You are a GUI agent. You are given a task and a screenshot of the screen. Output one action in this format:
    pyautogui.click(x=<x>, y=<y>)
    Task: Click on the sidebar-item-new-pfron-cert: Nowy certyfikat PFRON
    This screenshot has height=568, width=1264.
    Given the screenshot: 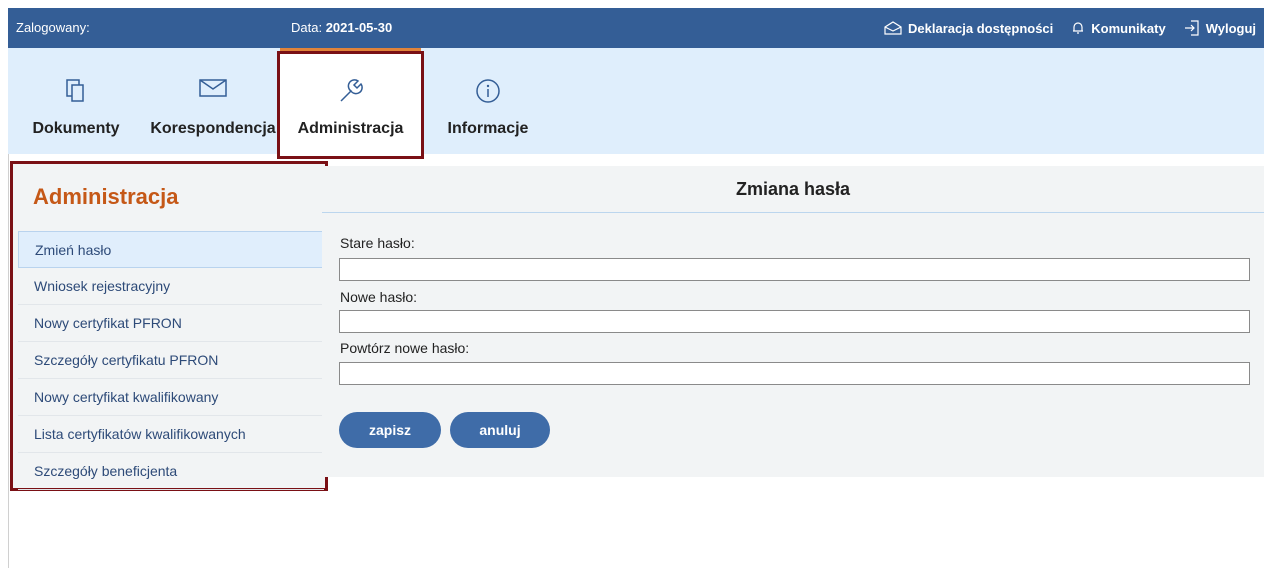 What is the action you would take?
    pyautogui.click(x=171, y=323)
    